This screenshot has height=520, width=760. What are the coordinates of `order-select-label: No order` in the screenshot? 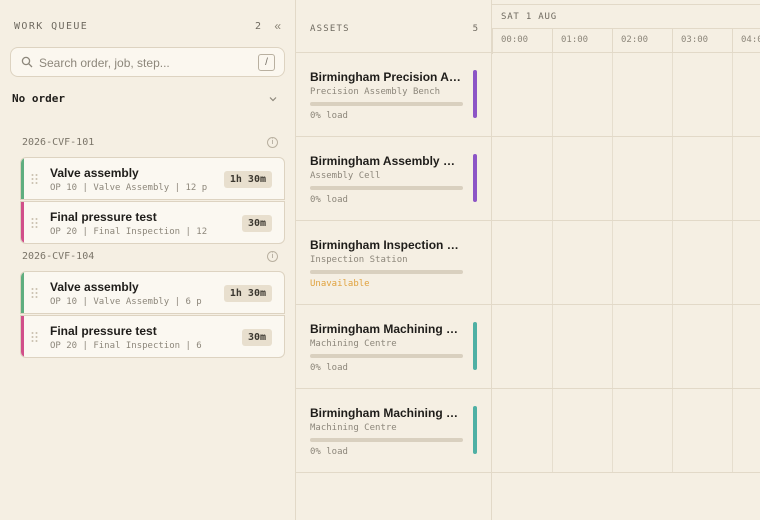 It's located at (38, 98).